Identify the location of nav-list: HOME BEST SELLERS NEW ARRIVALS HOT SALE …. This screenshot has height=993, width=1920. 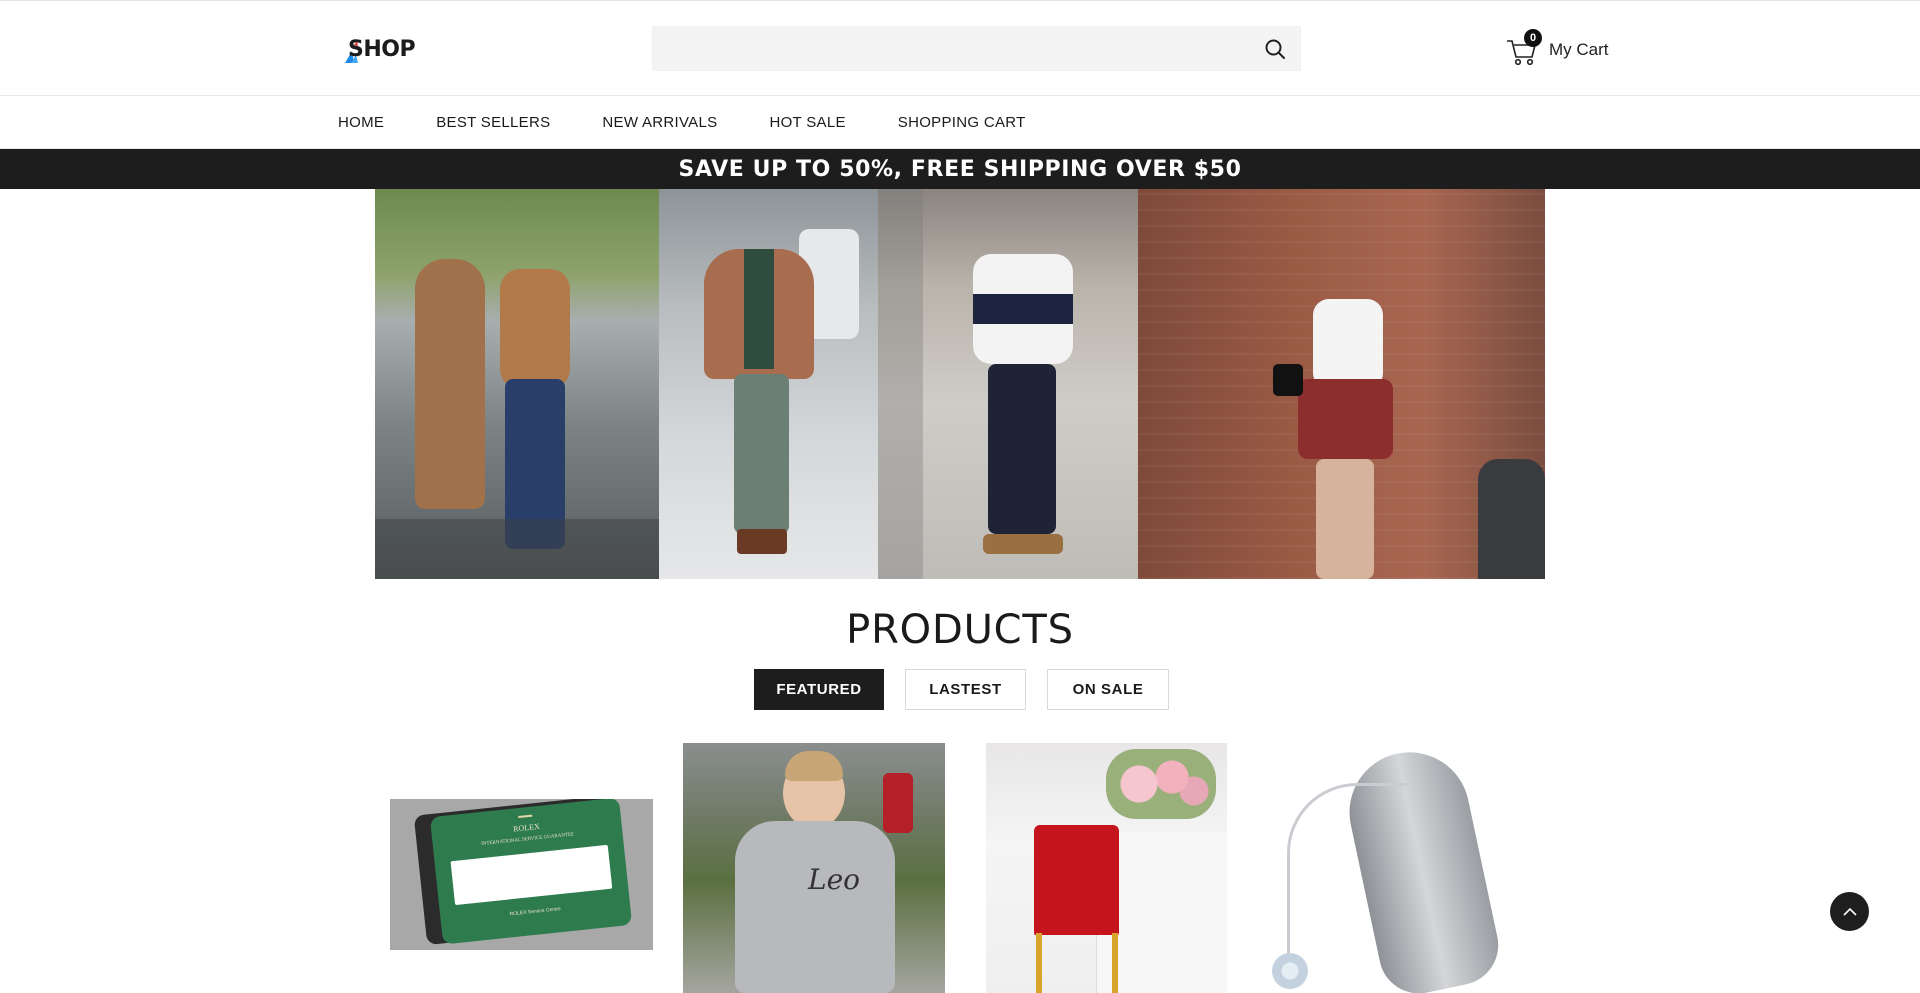
(708, 122).